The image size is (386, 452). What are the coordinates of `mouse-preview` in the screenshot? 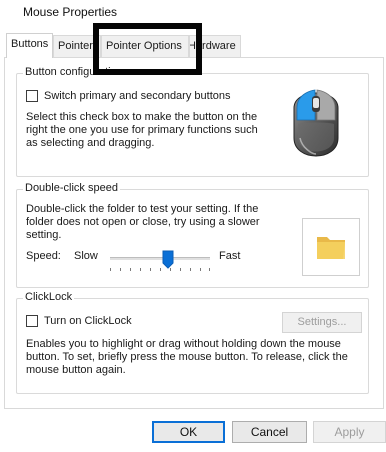 It's located at (316, 125).